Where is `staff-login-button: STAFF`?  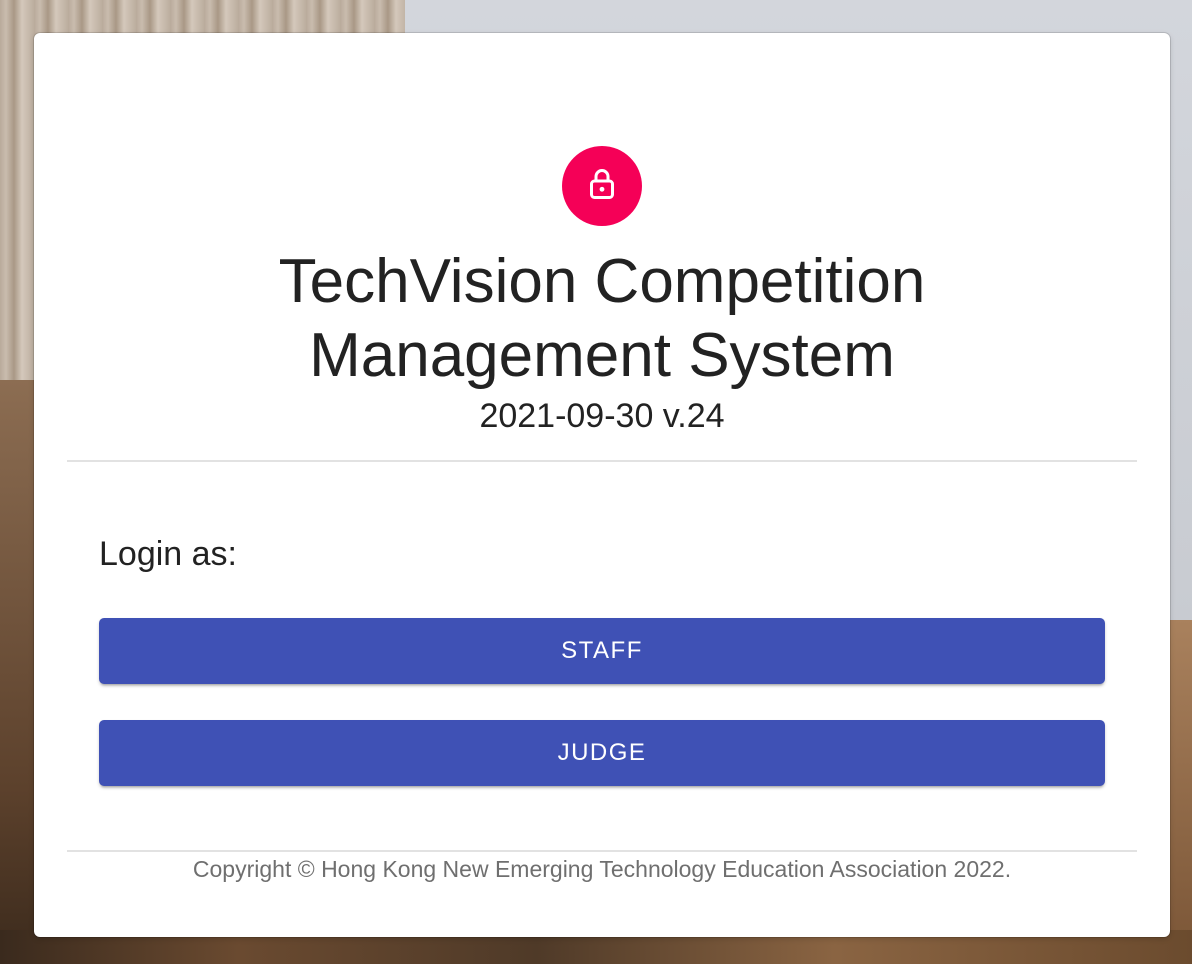 staff-login-button: STAFF is located at coordinates (602, 651).